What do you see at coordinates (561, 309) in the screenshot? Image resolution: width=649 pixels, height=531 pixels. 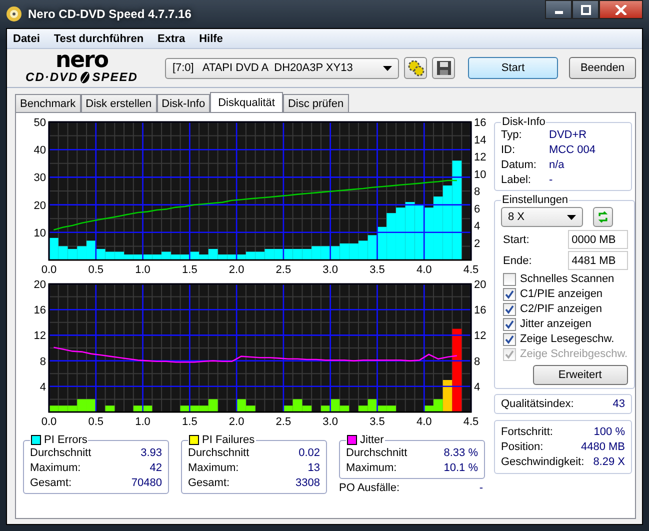 I see `checkbox-label: C2/PIF anzeigen` at bounding box center [561, 309].